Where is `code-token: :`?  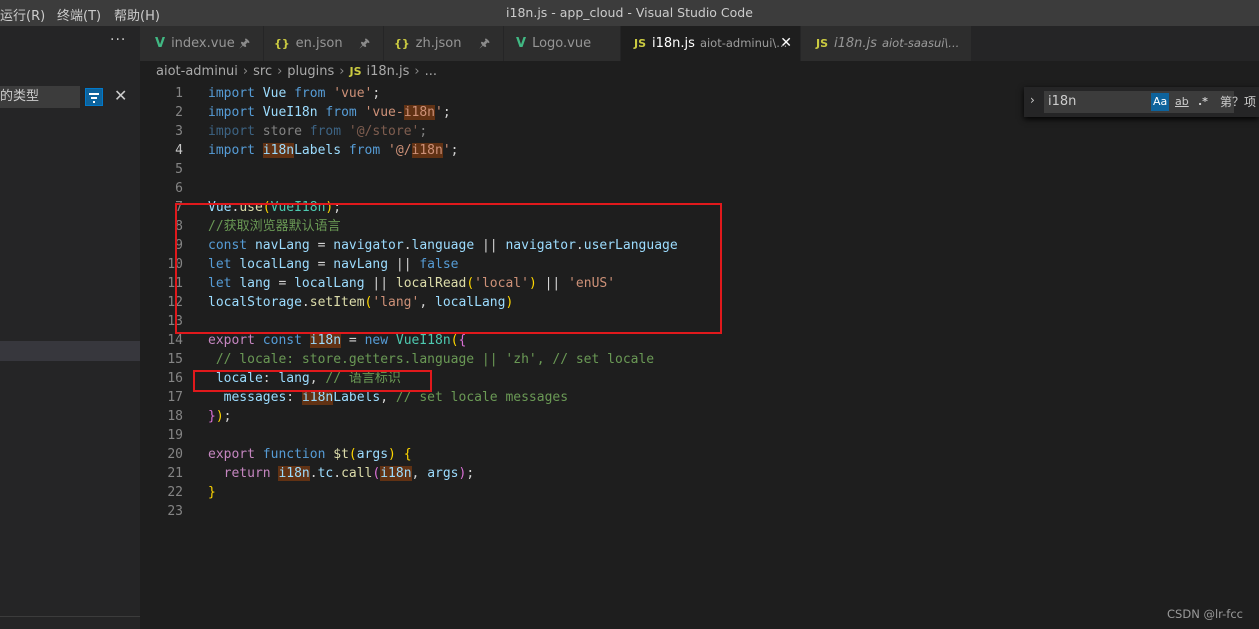 code-token: : is located at coordinates (294, 397).